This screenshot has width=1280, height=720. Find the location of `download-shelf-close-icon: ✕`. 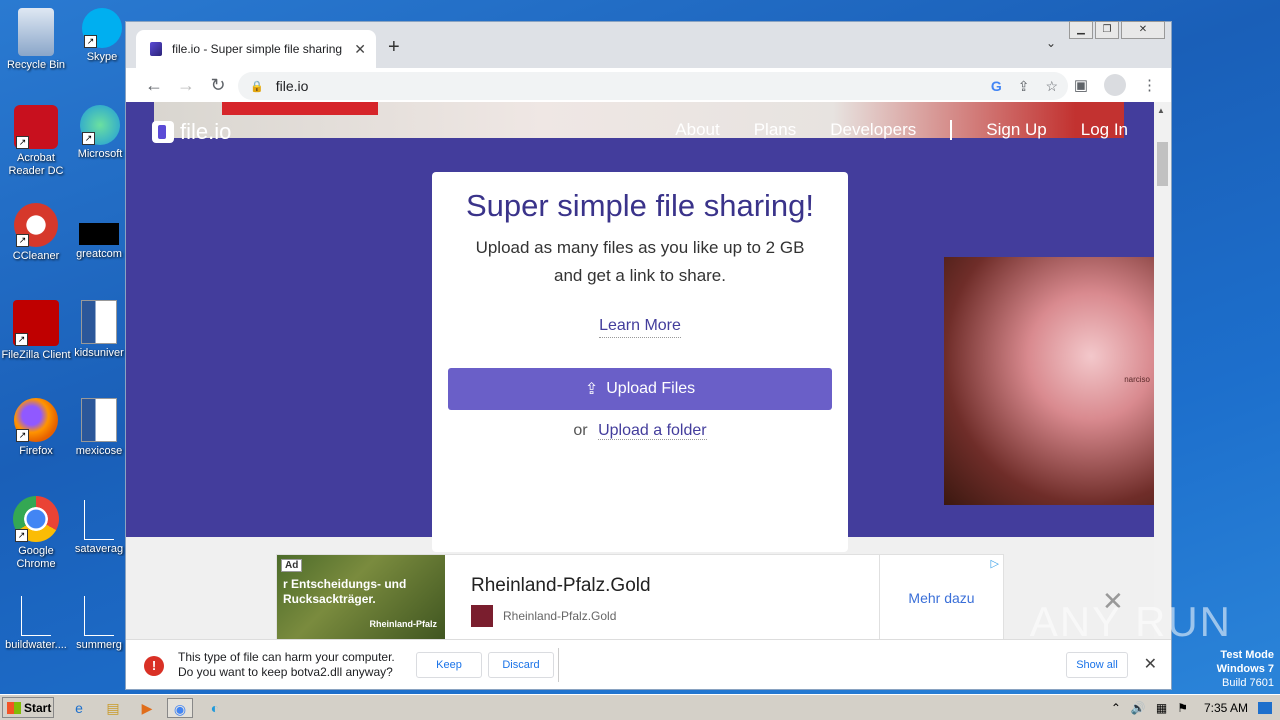

download-shelf-close-icon: ✕ is located at coordinates (1150, 664).